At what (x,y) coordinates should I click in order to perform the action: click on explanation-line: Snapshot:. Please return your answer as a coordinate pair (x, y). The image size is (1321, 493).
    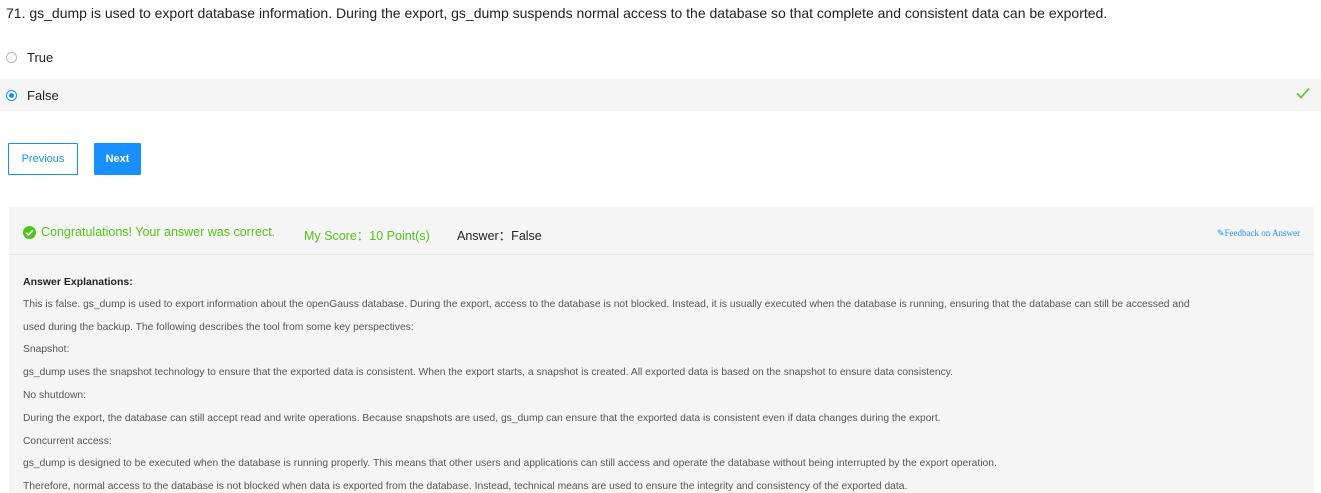
    Looking at the image, I should click on (46, 350).